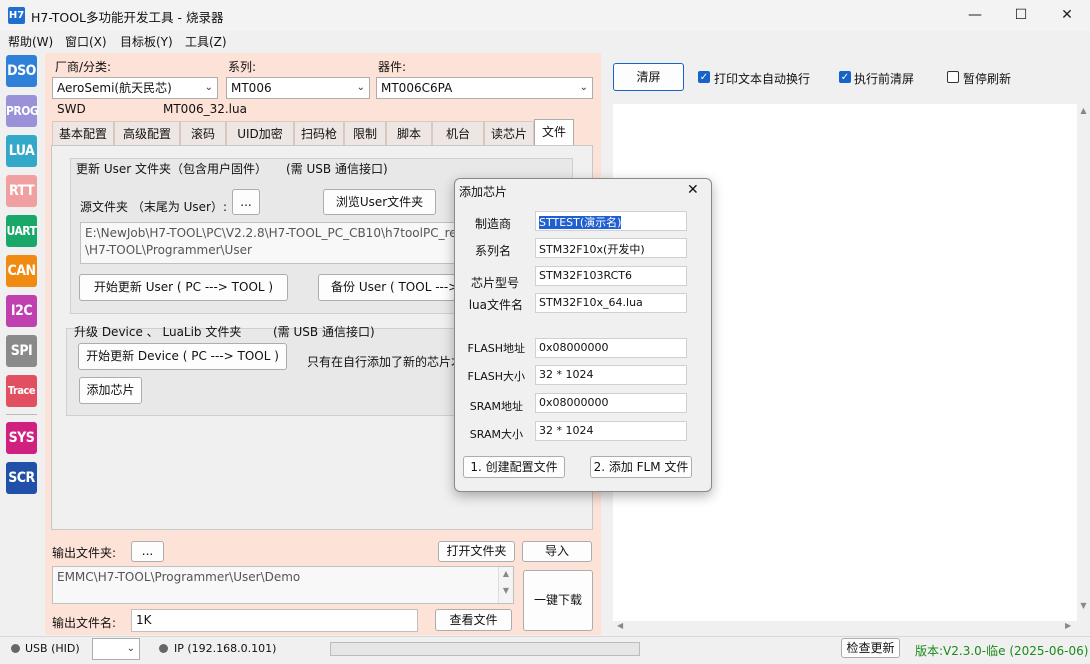 This screenshot has height=664, width=1090. I want to click on tab-limits: 限制, so click(365, 133).